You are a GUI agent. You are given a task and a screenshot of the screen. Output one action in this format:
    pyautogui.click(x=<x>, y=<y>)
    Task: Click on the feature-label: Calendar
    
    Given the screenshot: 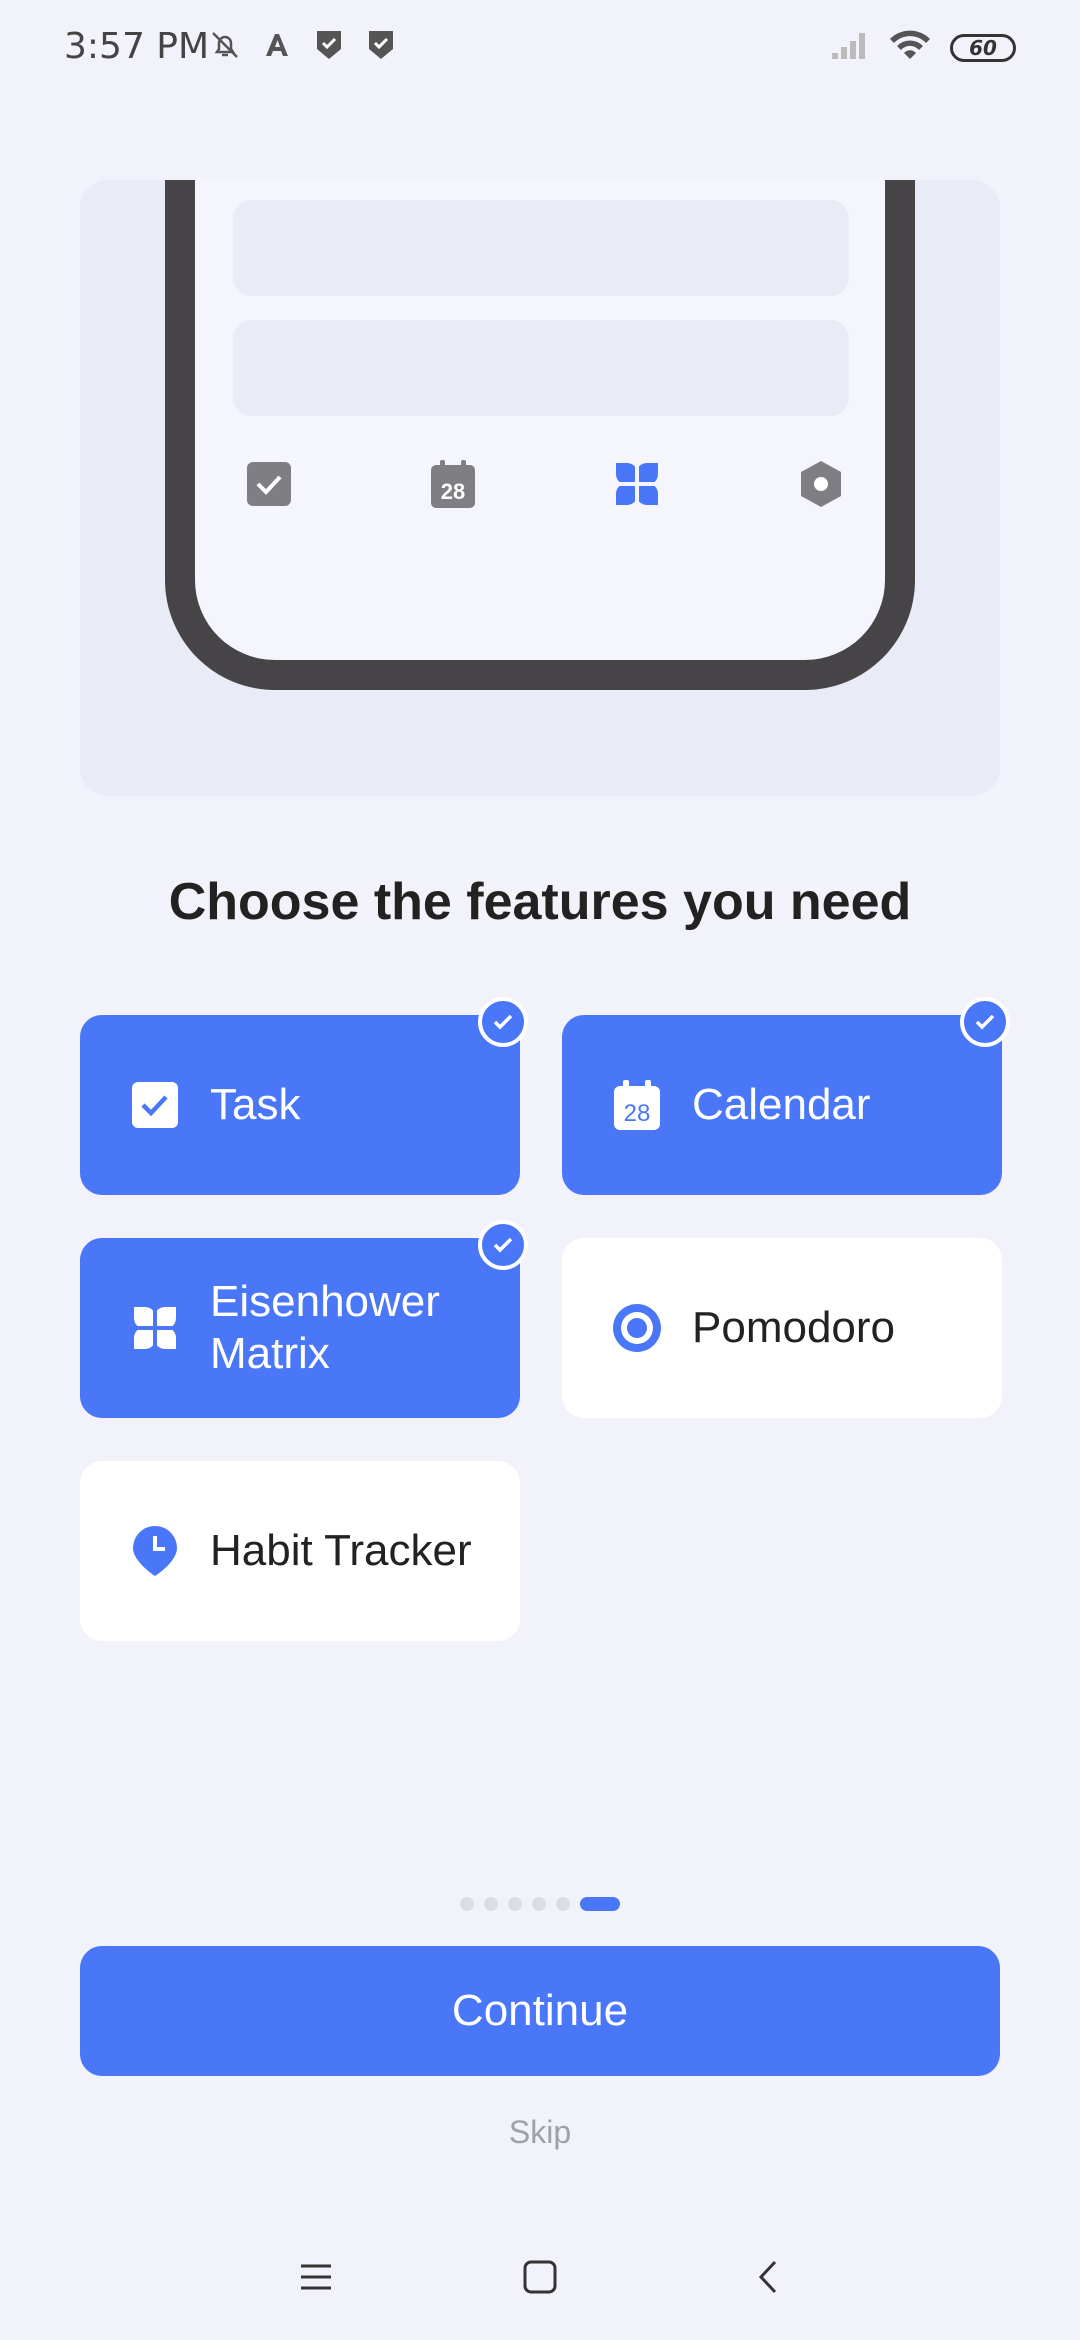 What is the action you would take?
    pyautogui.click(x=781, y=1104)
    